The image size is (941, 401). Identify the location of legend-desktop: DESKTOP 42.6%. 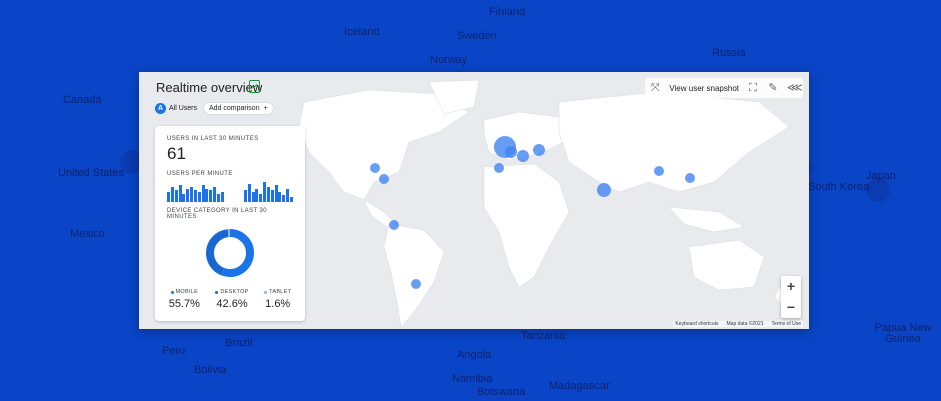
(231, 299).